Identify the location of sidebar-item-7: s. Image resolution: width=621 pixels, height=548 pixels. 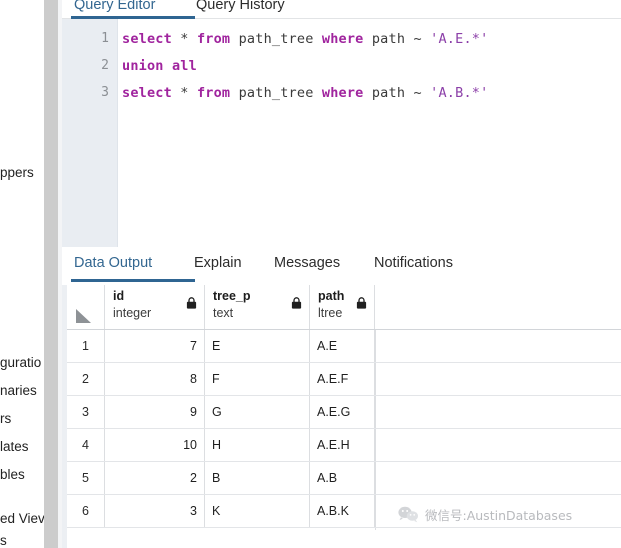
(3, 540).